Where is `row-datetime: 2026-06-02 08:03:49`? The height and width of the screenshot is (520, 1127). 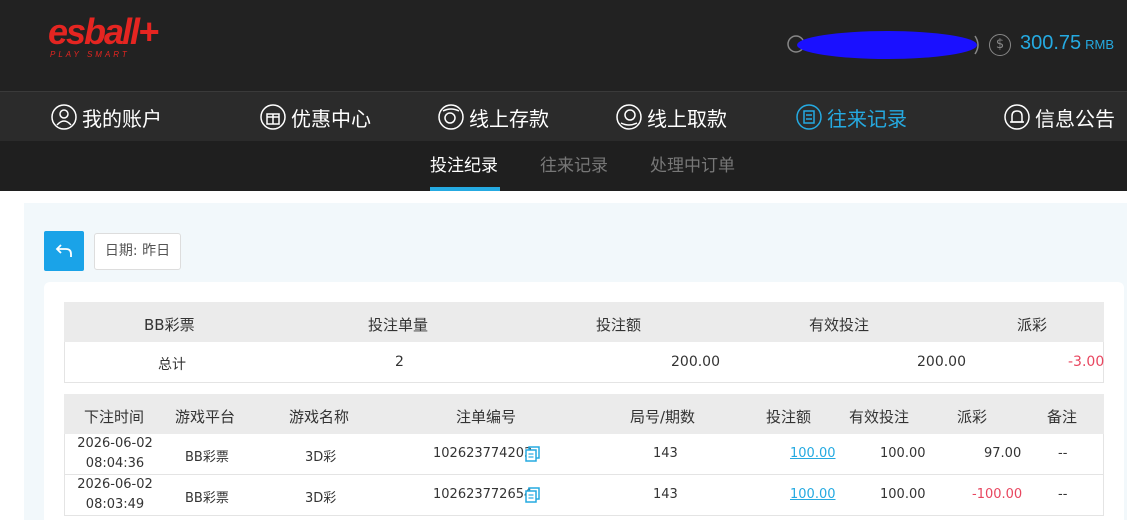 row-datetime: 2026-06-02 08:03:49 is located at coordinates (115, 495).